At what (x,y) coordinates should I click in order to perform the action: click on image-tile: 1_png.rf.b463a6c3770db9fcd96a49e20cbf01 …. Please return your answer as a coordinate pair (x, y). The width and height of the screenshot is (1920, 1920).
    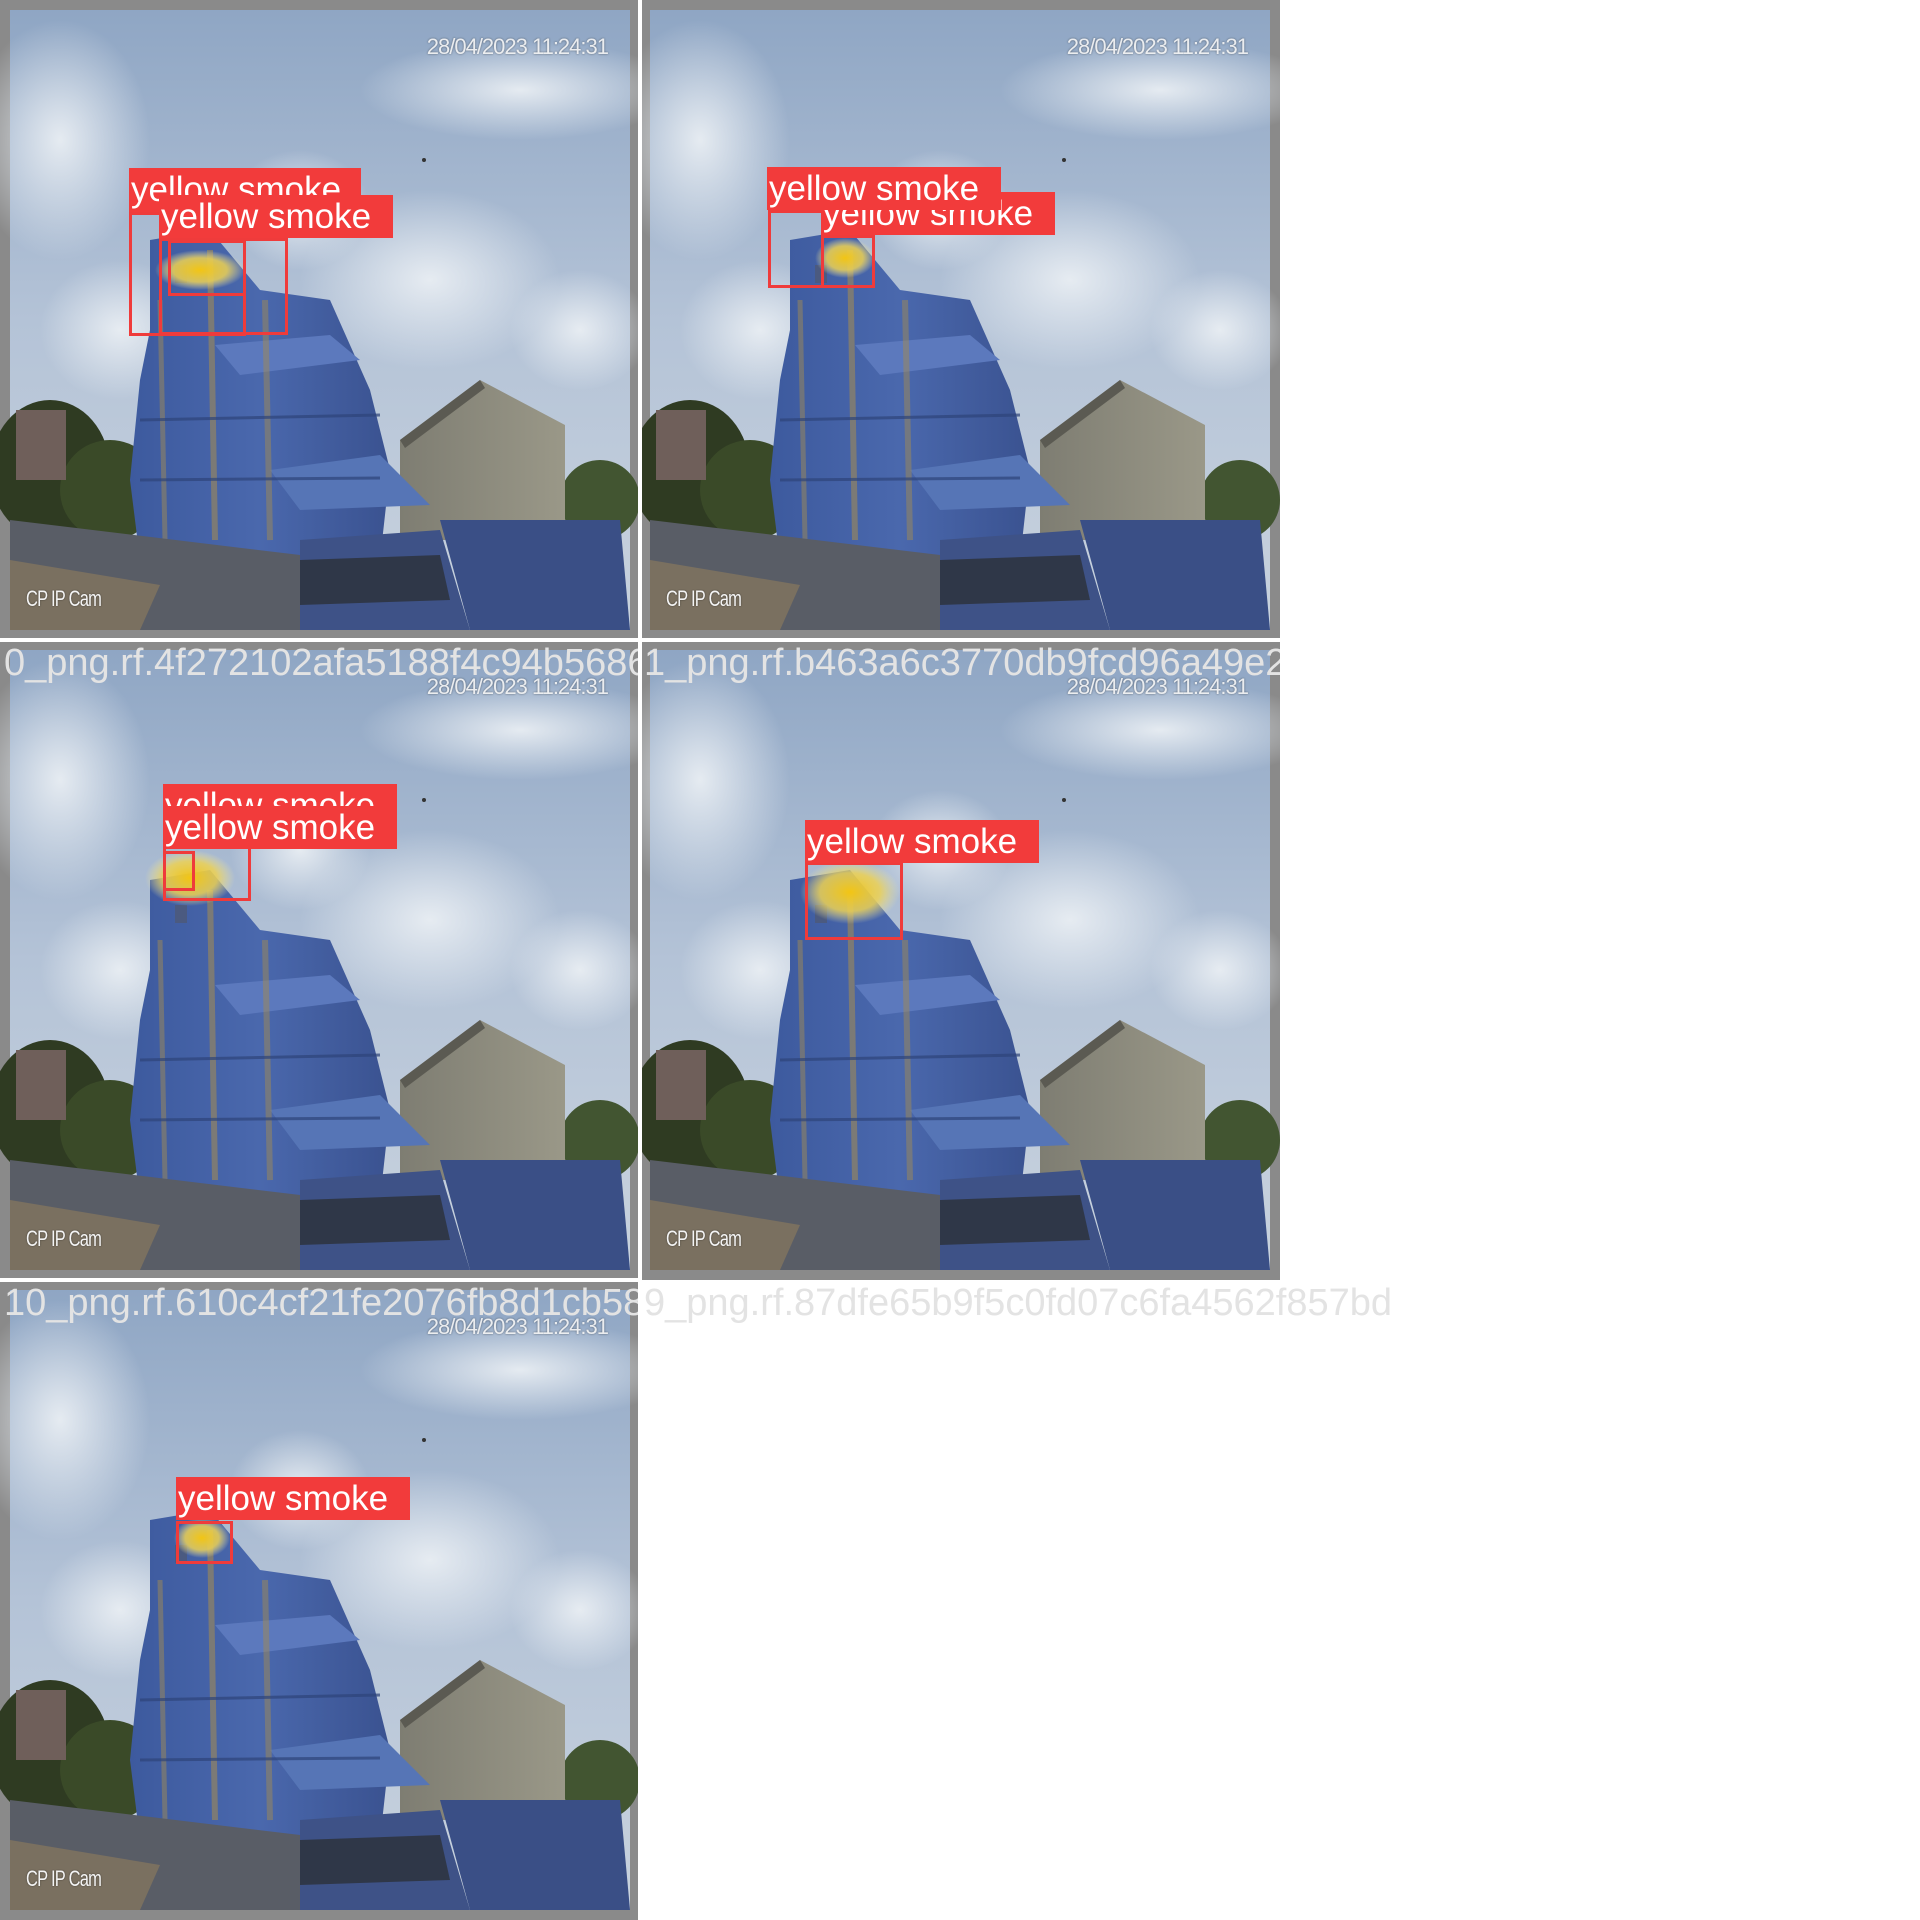
    Looking at the image, I should click on (960, 960).